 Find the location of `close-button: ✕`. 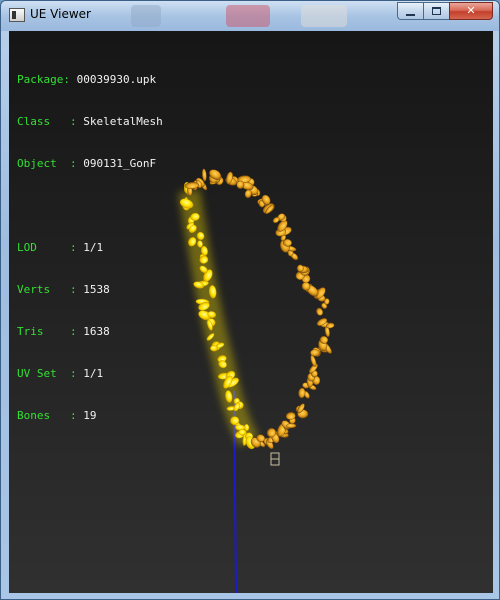

close-button: ✕ is located at coordinates (471, 11).